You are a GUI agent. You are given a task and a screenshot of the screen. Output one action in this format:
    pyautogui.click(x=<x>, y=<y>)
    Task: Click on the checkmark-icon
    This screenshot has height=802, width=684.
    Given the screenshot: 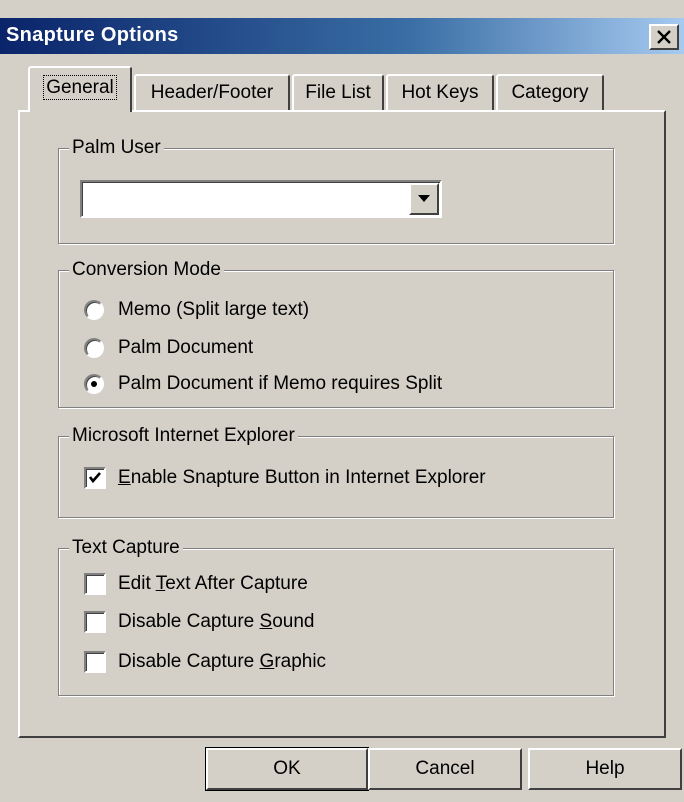 What is the action you would take?
    pyautogui.click(x=94, y=478)
    